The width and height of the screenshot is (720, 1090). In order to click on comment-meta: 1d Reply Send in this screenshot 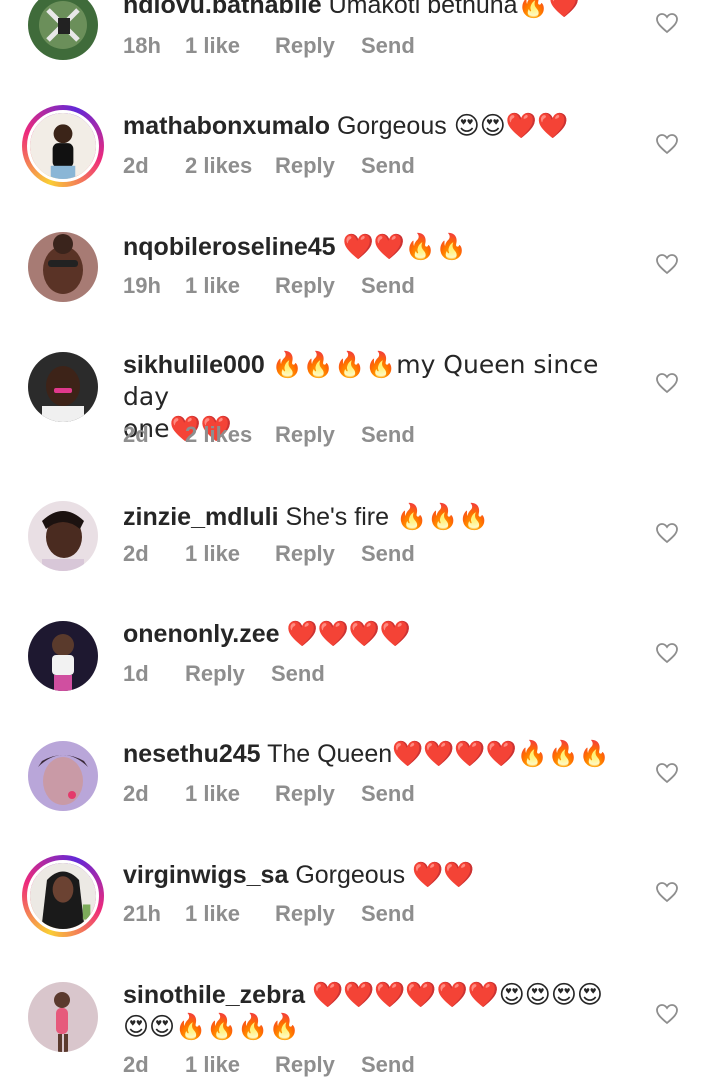, I will do `click(224, 674)`.